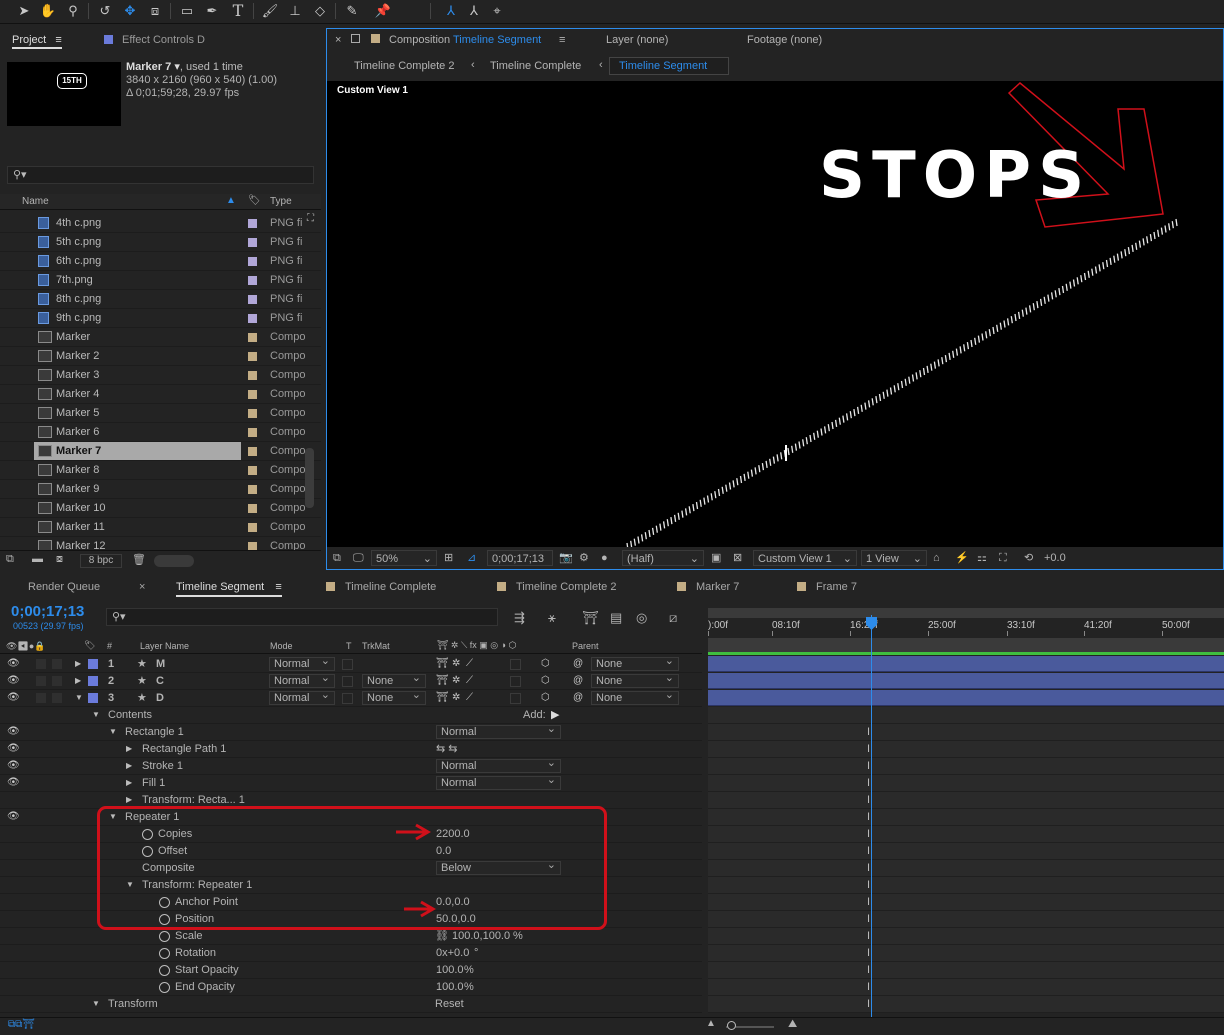 The width and height of the screenshot is (1224, 1035). Describe the element at coordinates (784, 40) in the screenshot. I see `tab-footage: Footage (none)` at that location.